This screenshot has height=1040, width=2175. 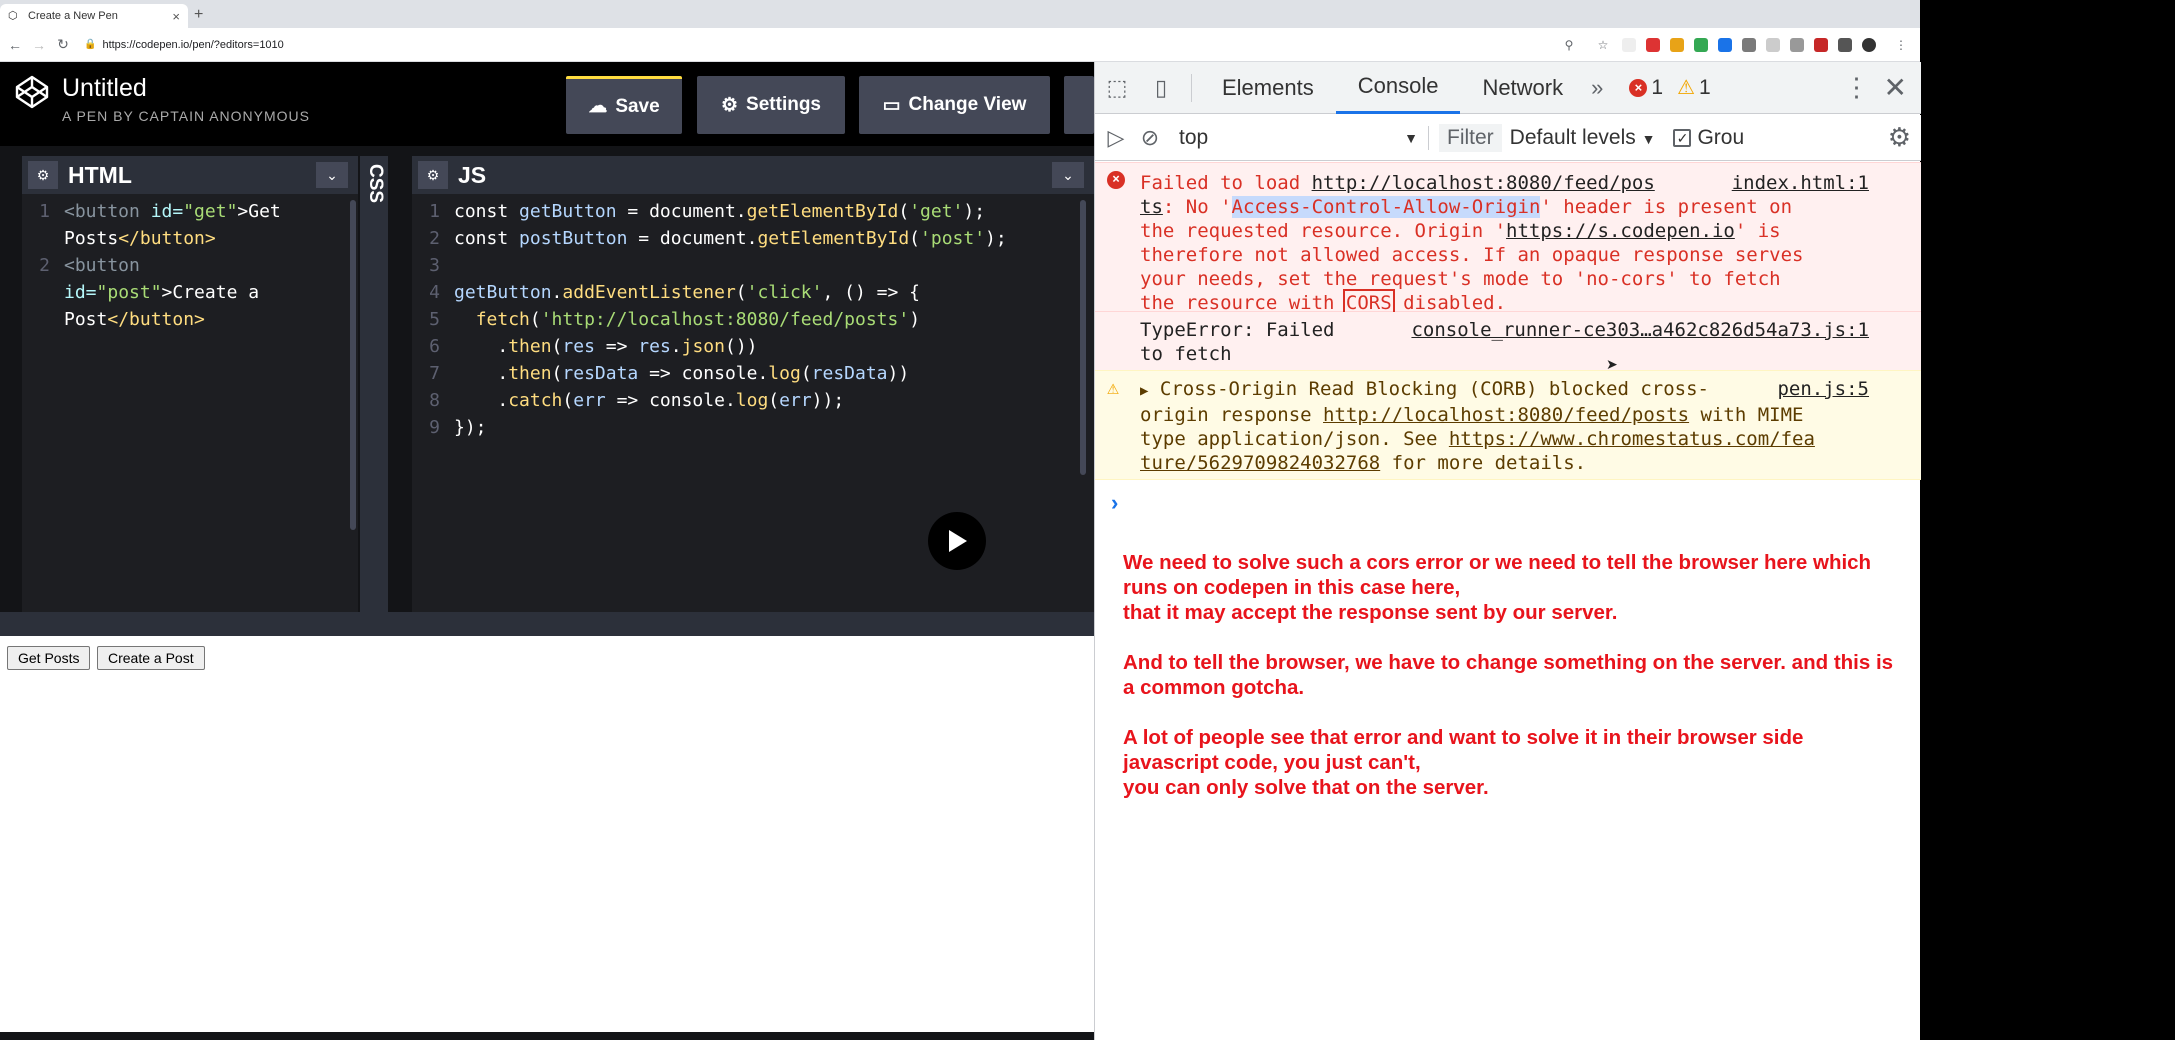 I want to click on checkbox-checked: ✓, so click(x=1682, y=137).